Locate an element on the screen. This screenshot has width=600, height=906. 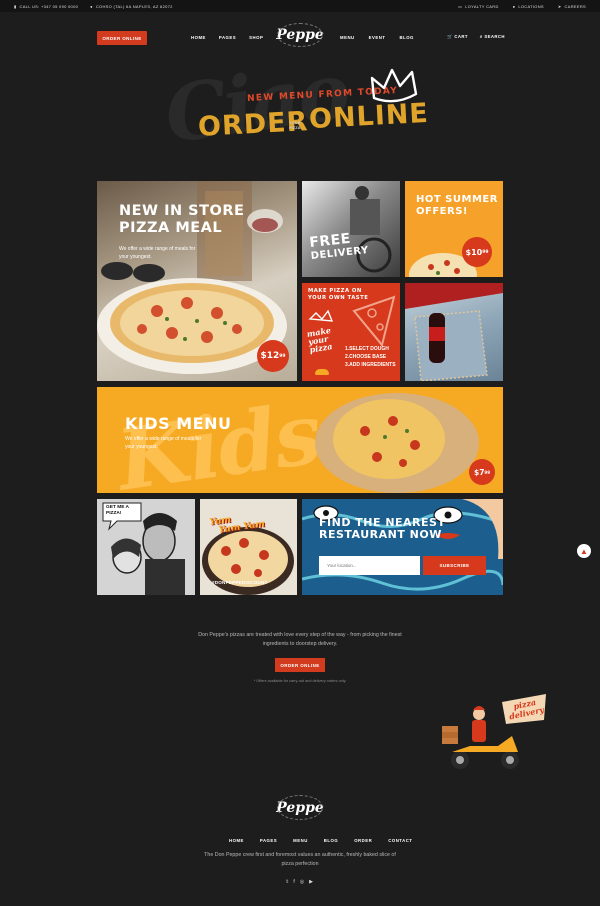
cart-label: CART is located at coordinates (461, 36).